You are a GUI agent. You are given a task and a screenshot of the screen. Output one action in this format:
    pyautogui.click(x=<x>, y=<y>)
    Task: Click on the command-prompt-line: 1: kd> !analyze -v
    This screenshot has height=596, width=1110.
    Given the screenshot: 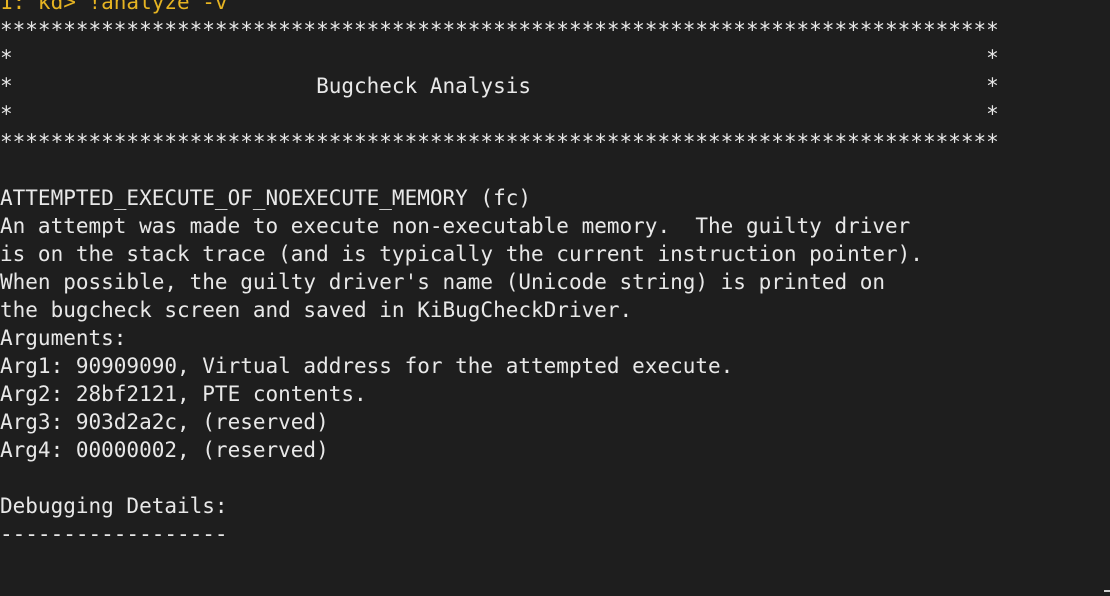 What is the action you would take?
    pyautogui.click(x=114, y=7)
    